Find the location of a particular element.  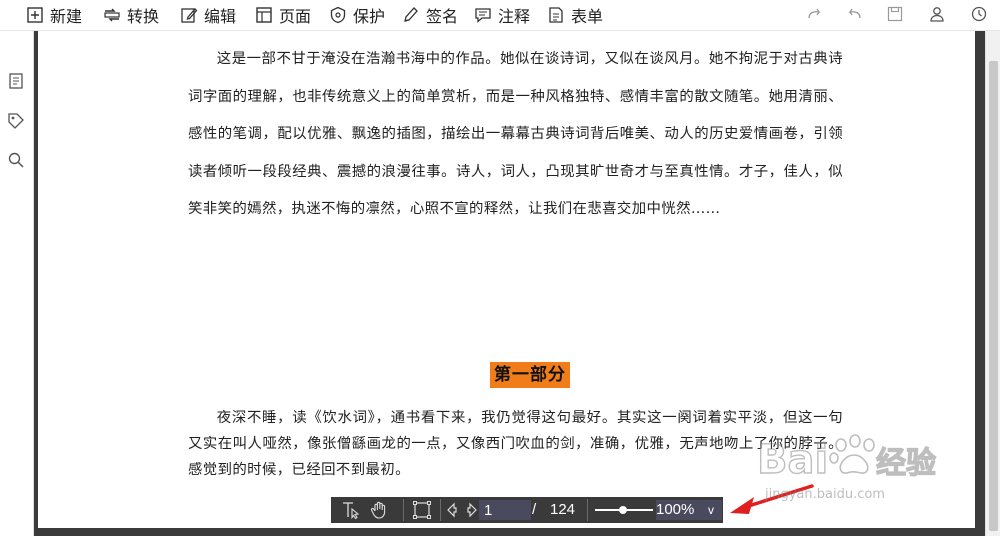

convert-icon is located at coordinates (112, 15).